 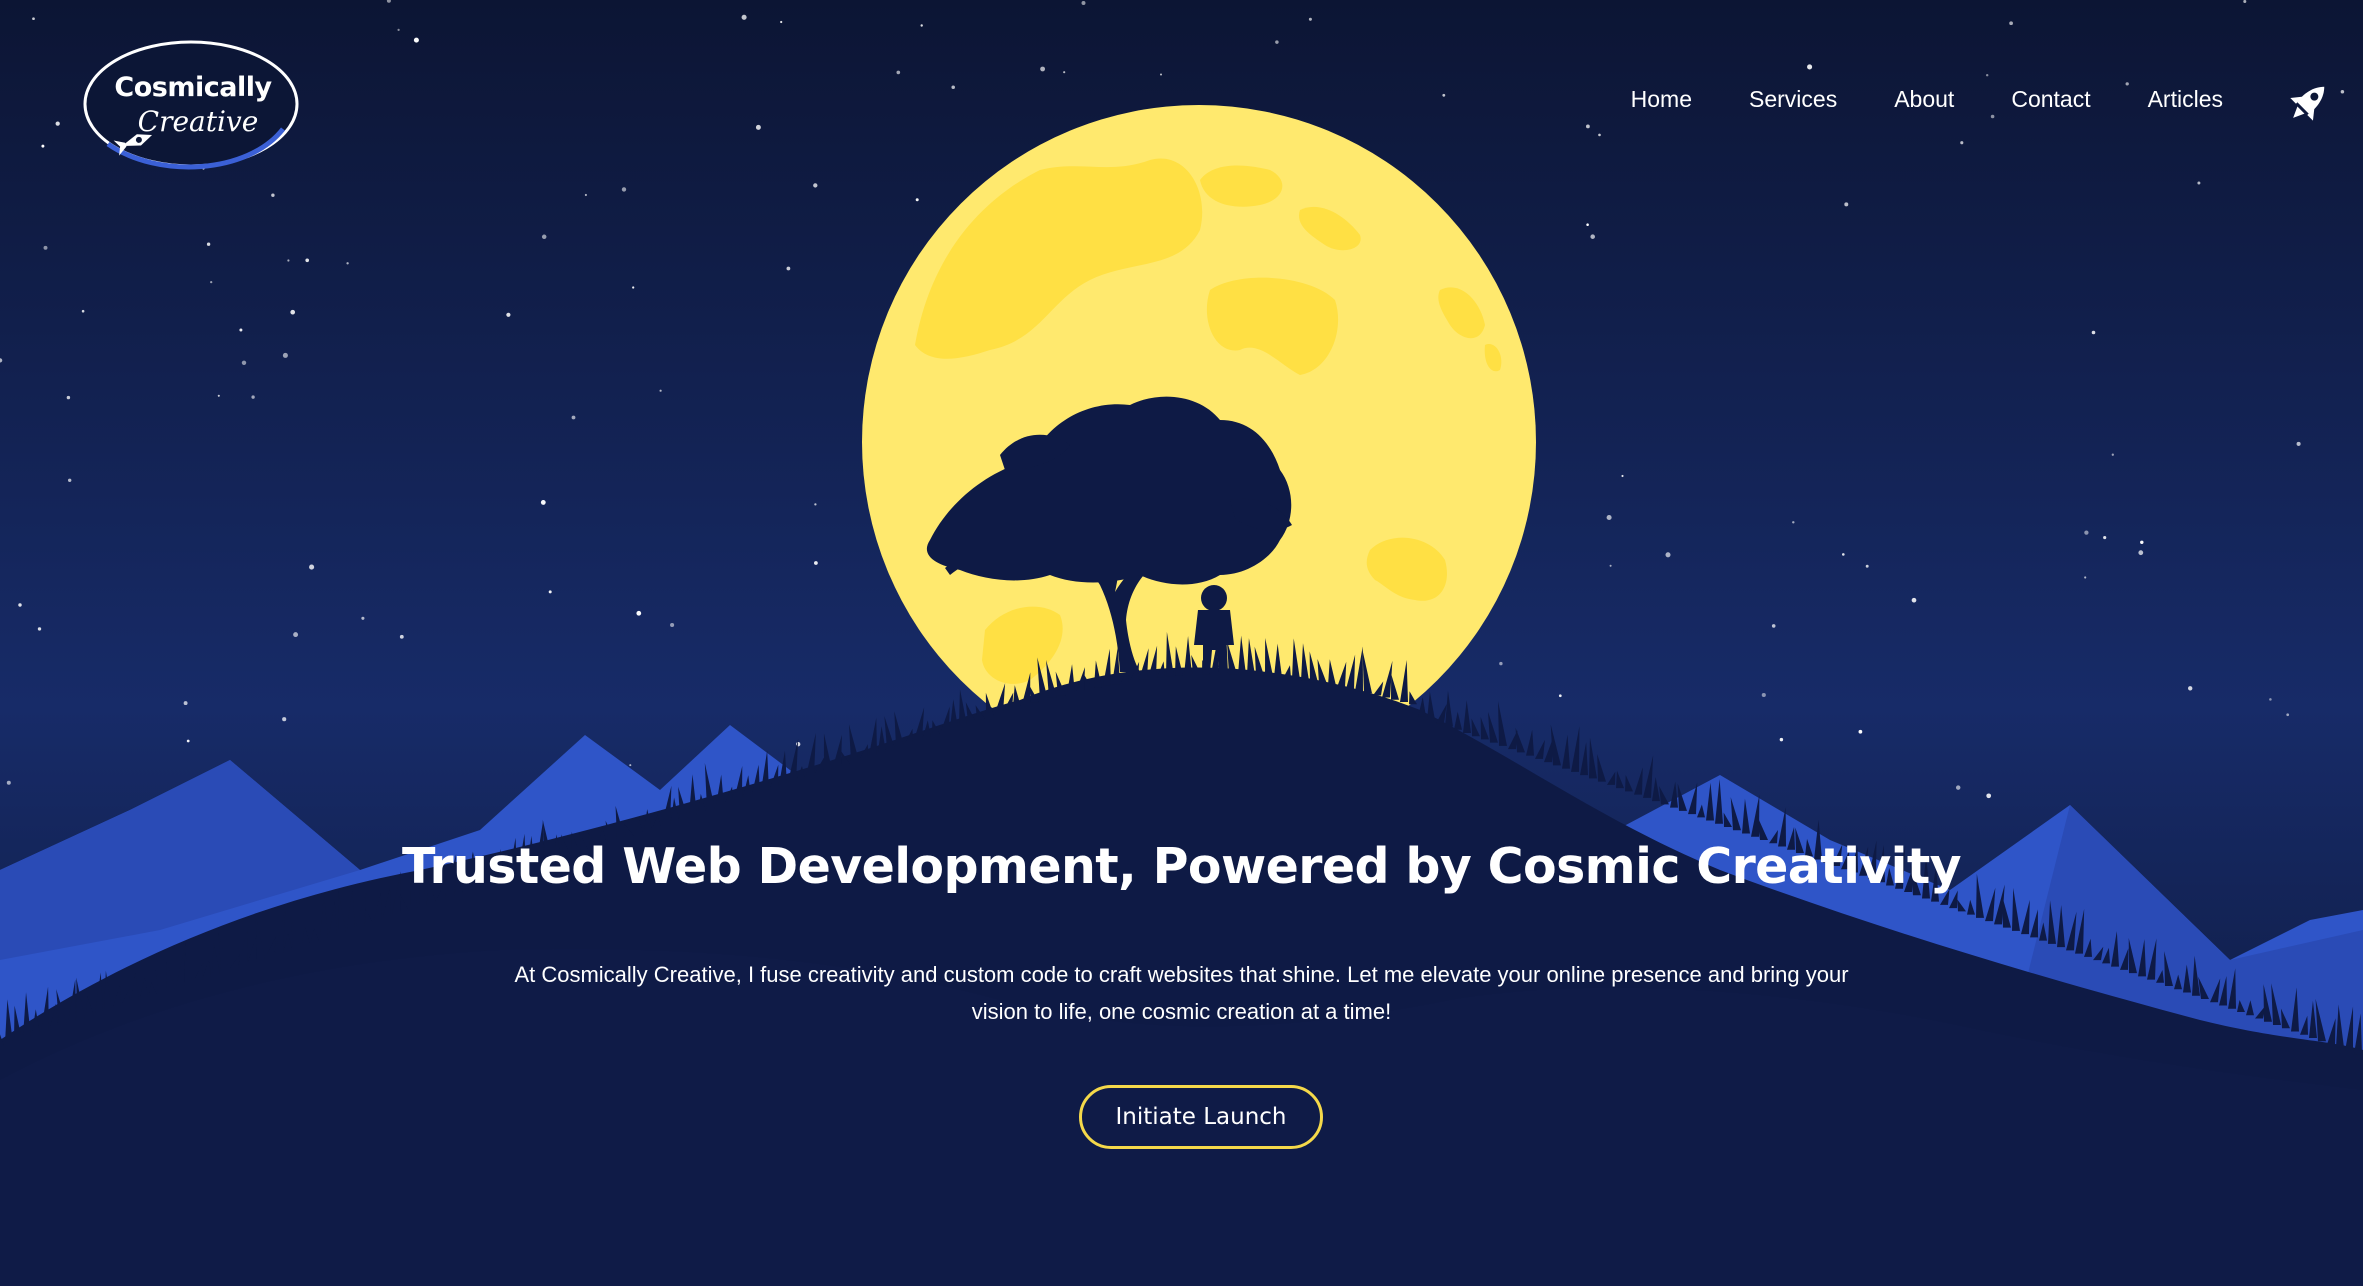 I want to click on initiate-launch-button: Initiate Launch, so click(x=1201, y=1117).